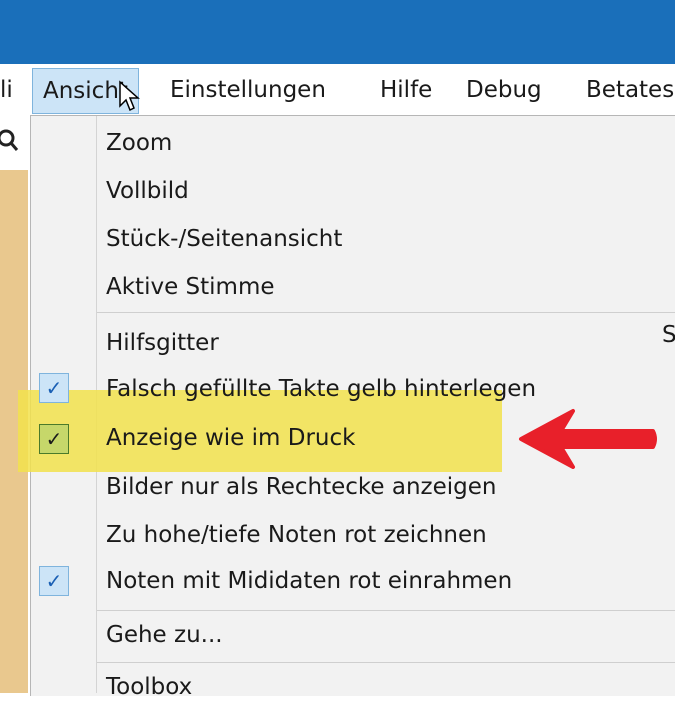 Image resolution: width=675 pixels, height=710 pixels. Describe the element at coordinates (296, 535) in the screenshot. I see `menu-entry-noten-rot: Zu hohe/tiefe Noten rot zeichnen` at that location.